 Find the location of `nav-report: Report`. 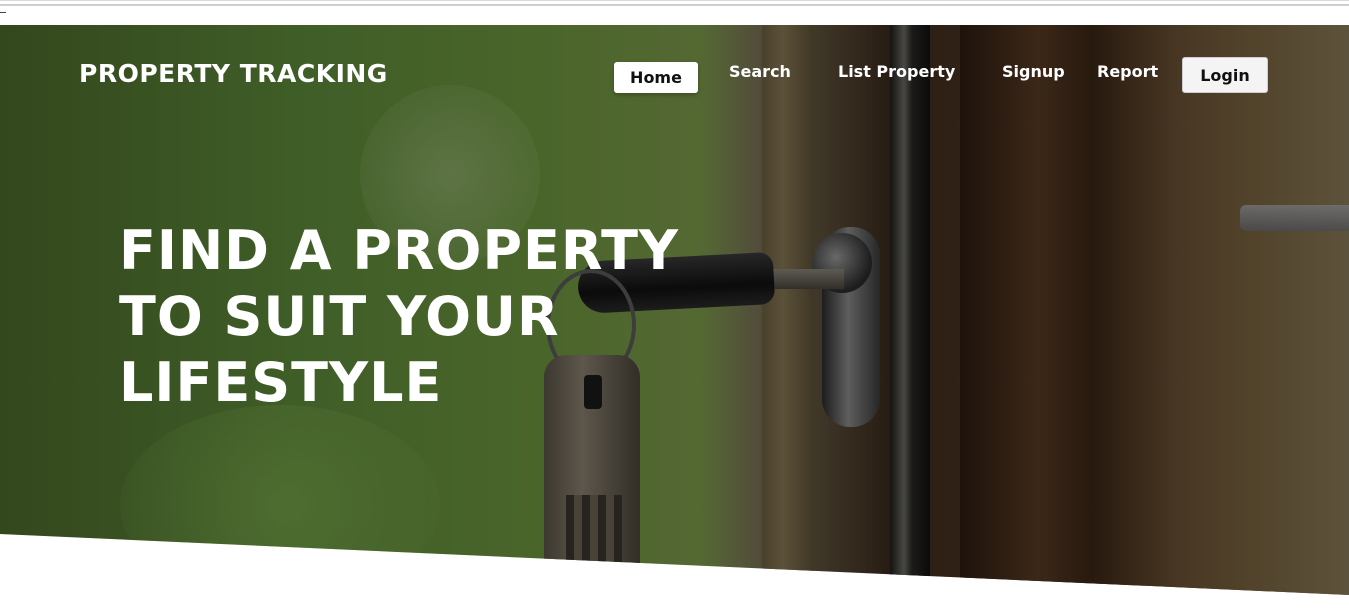

nav-report: Report is located at coordinates (1127, 72).